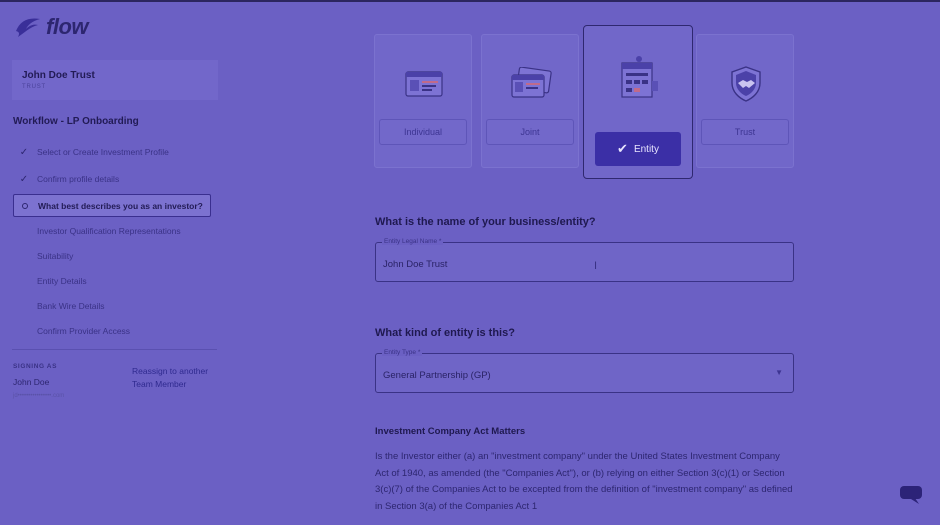 This screenshot has width=940, height=525. I want to click on logo: flow, so click(51, 27).